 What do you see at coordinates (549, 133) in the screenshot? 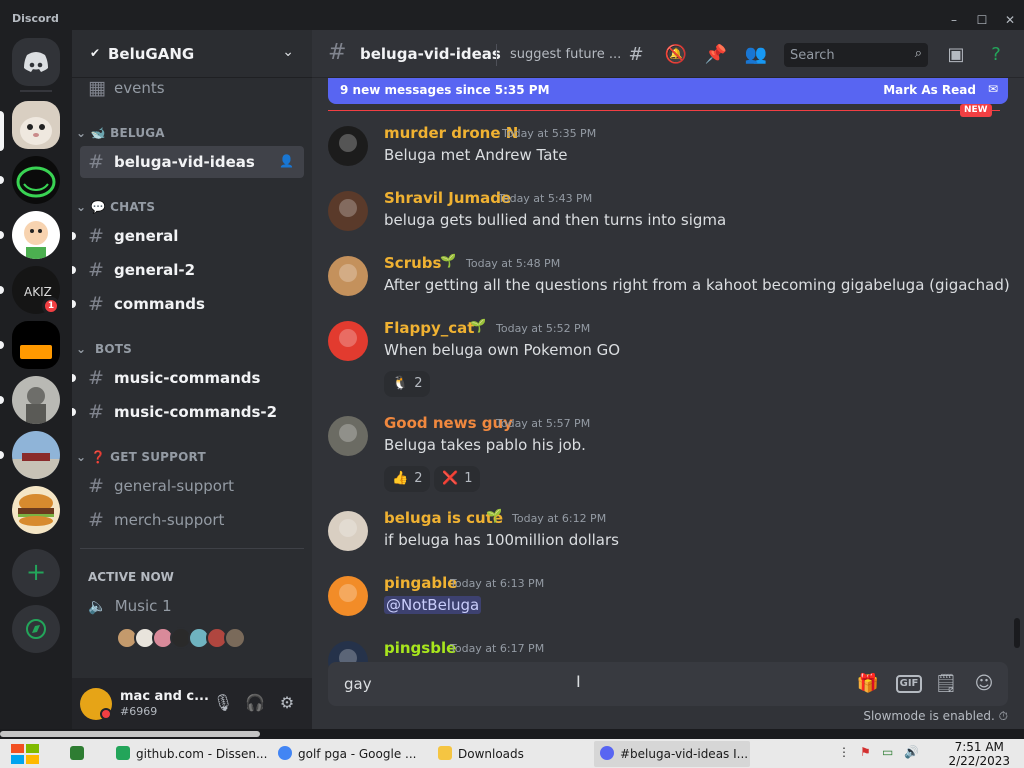
I see `message-timestamp: Today at 5:35 PM` at bounding box center [549, 133].